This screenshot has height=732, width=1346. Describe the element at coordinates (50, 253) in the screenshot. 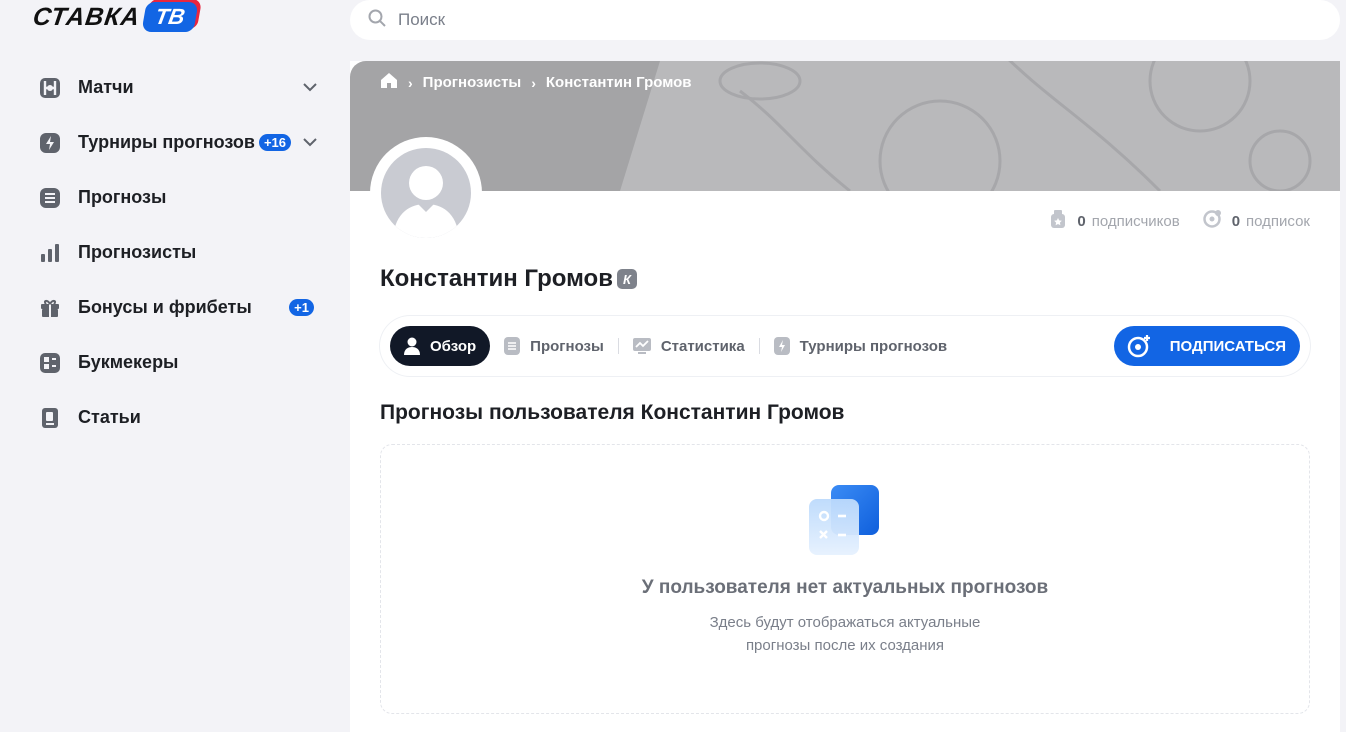

I see `bar-chart-icon` at that location.